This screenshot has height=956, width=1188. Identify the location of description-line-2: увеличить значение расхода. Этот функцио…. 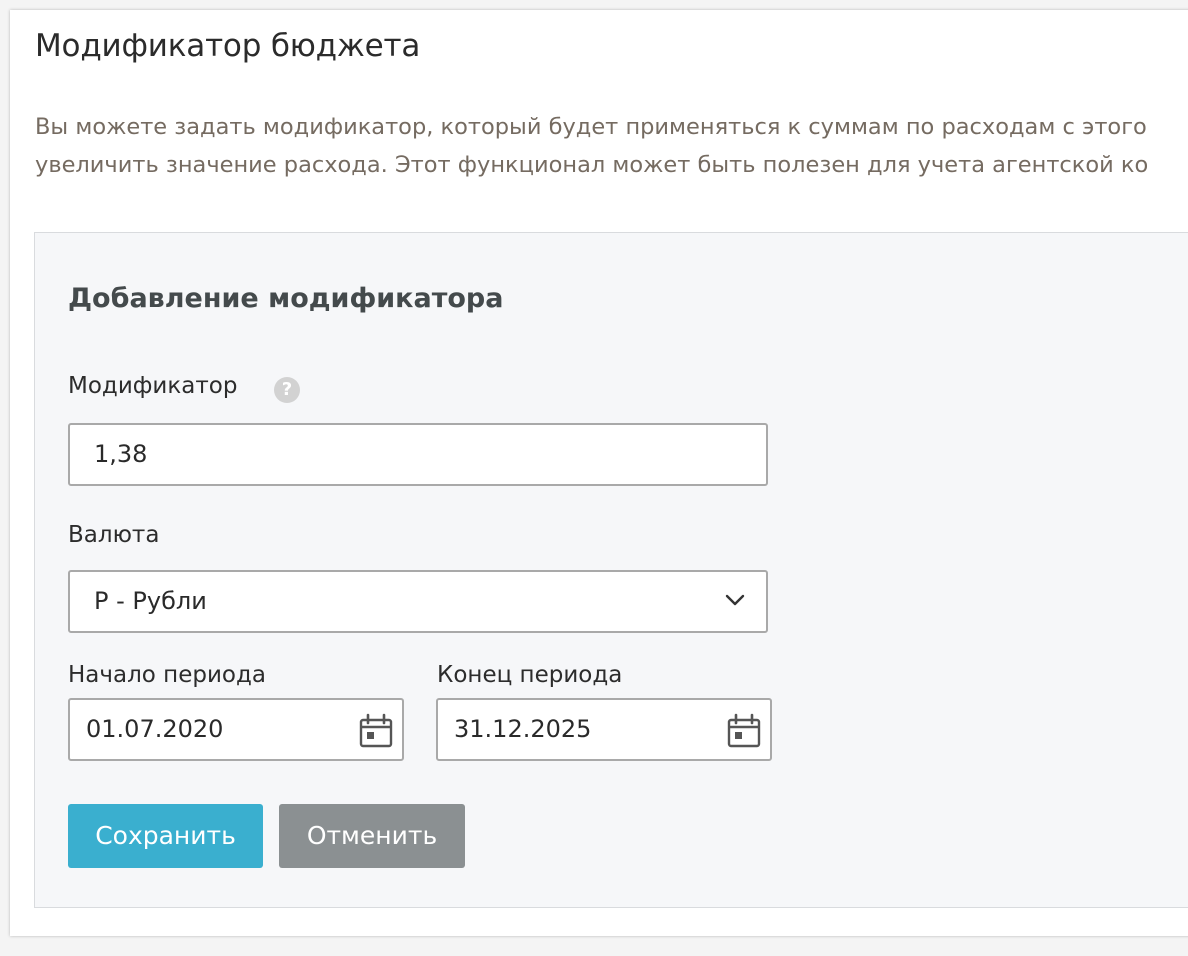
(592, 165).